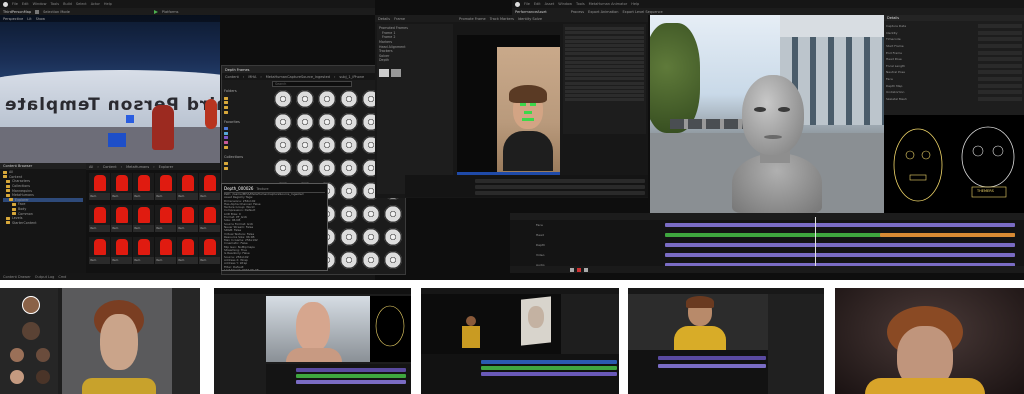 The image size is (1024, 394). Describe the element at coordinates (572, 269) in the screenshot. I see `skip-back-icon` at that location.